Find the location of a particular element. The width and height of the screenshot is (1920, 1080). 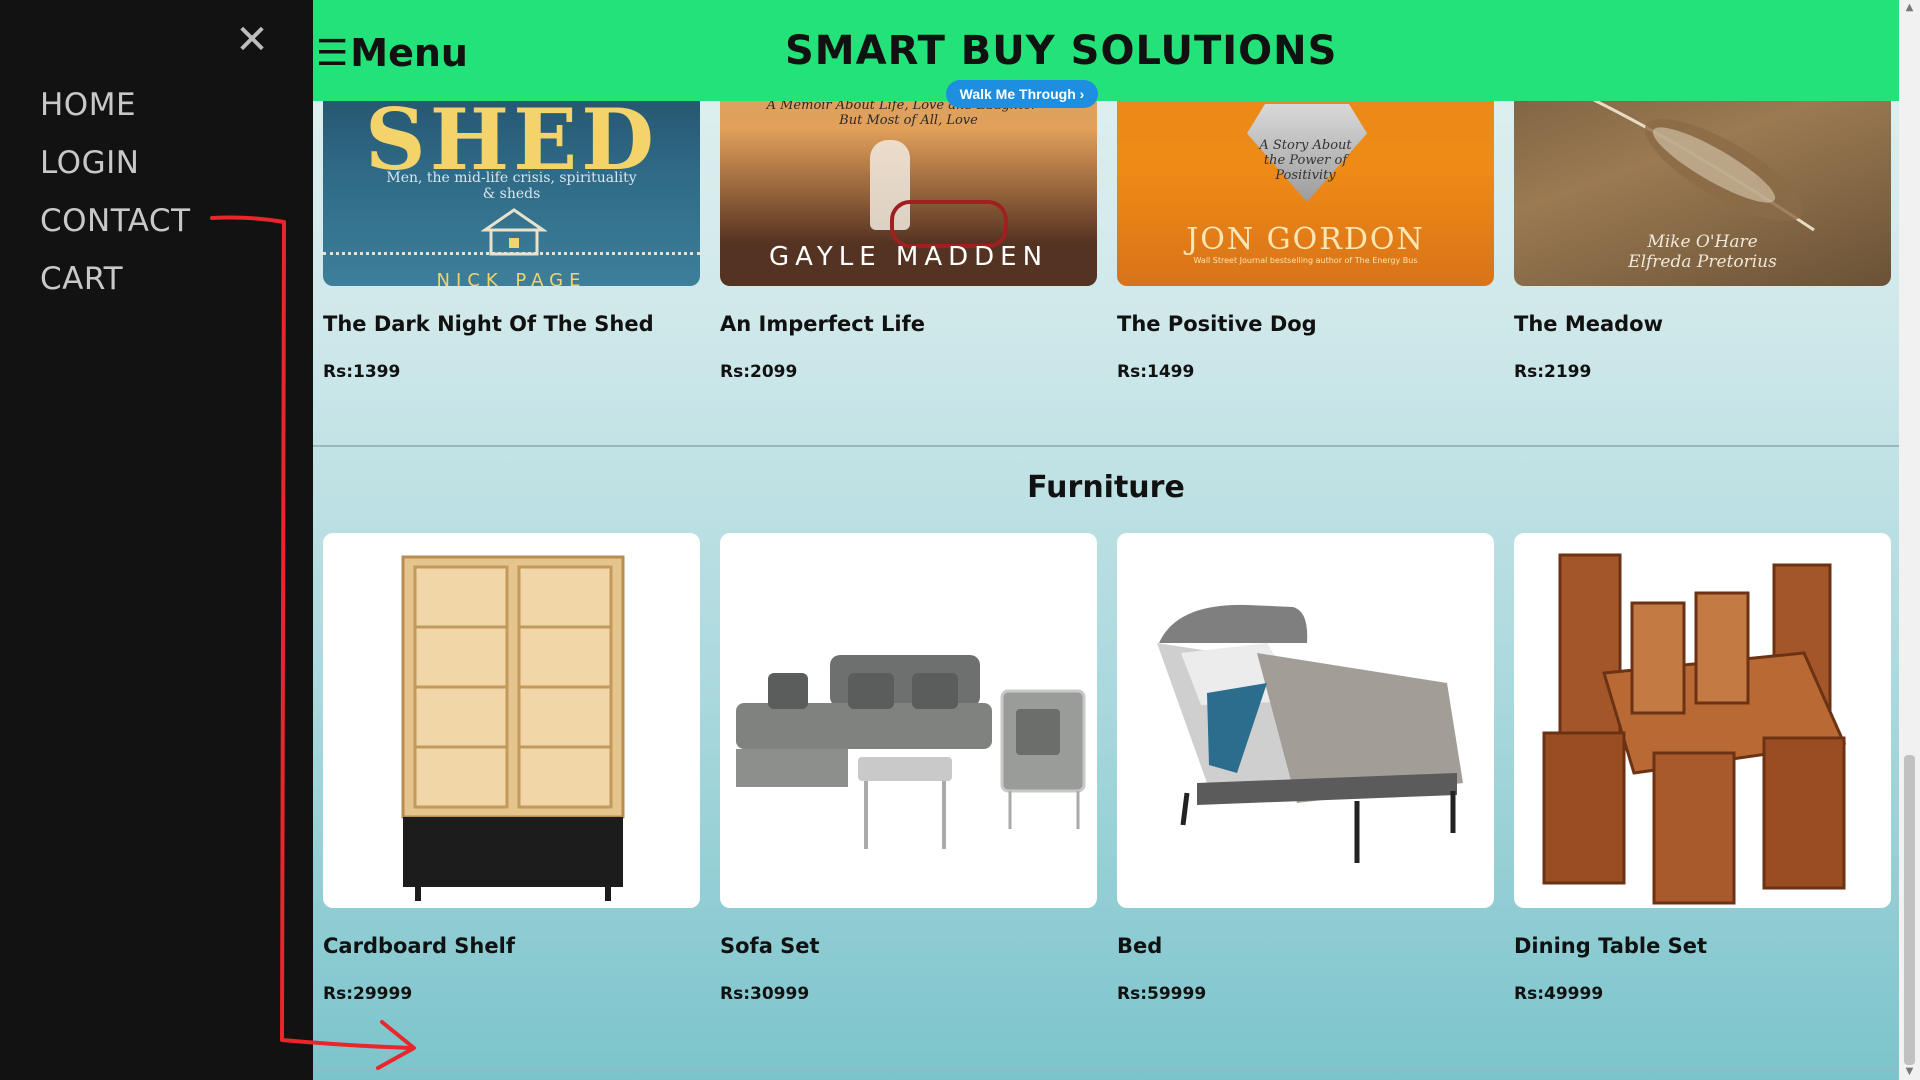

product-title: Cardboard Shelf is located at coordinates (511, 948).